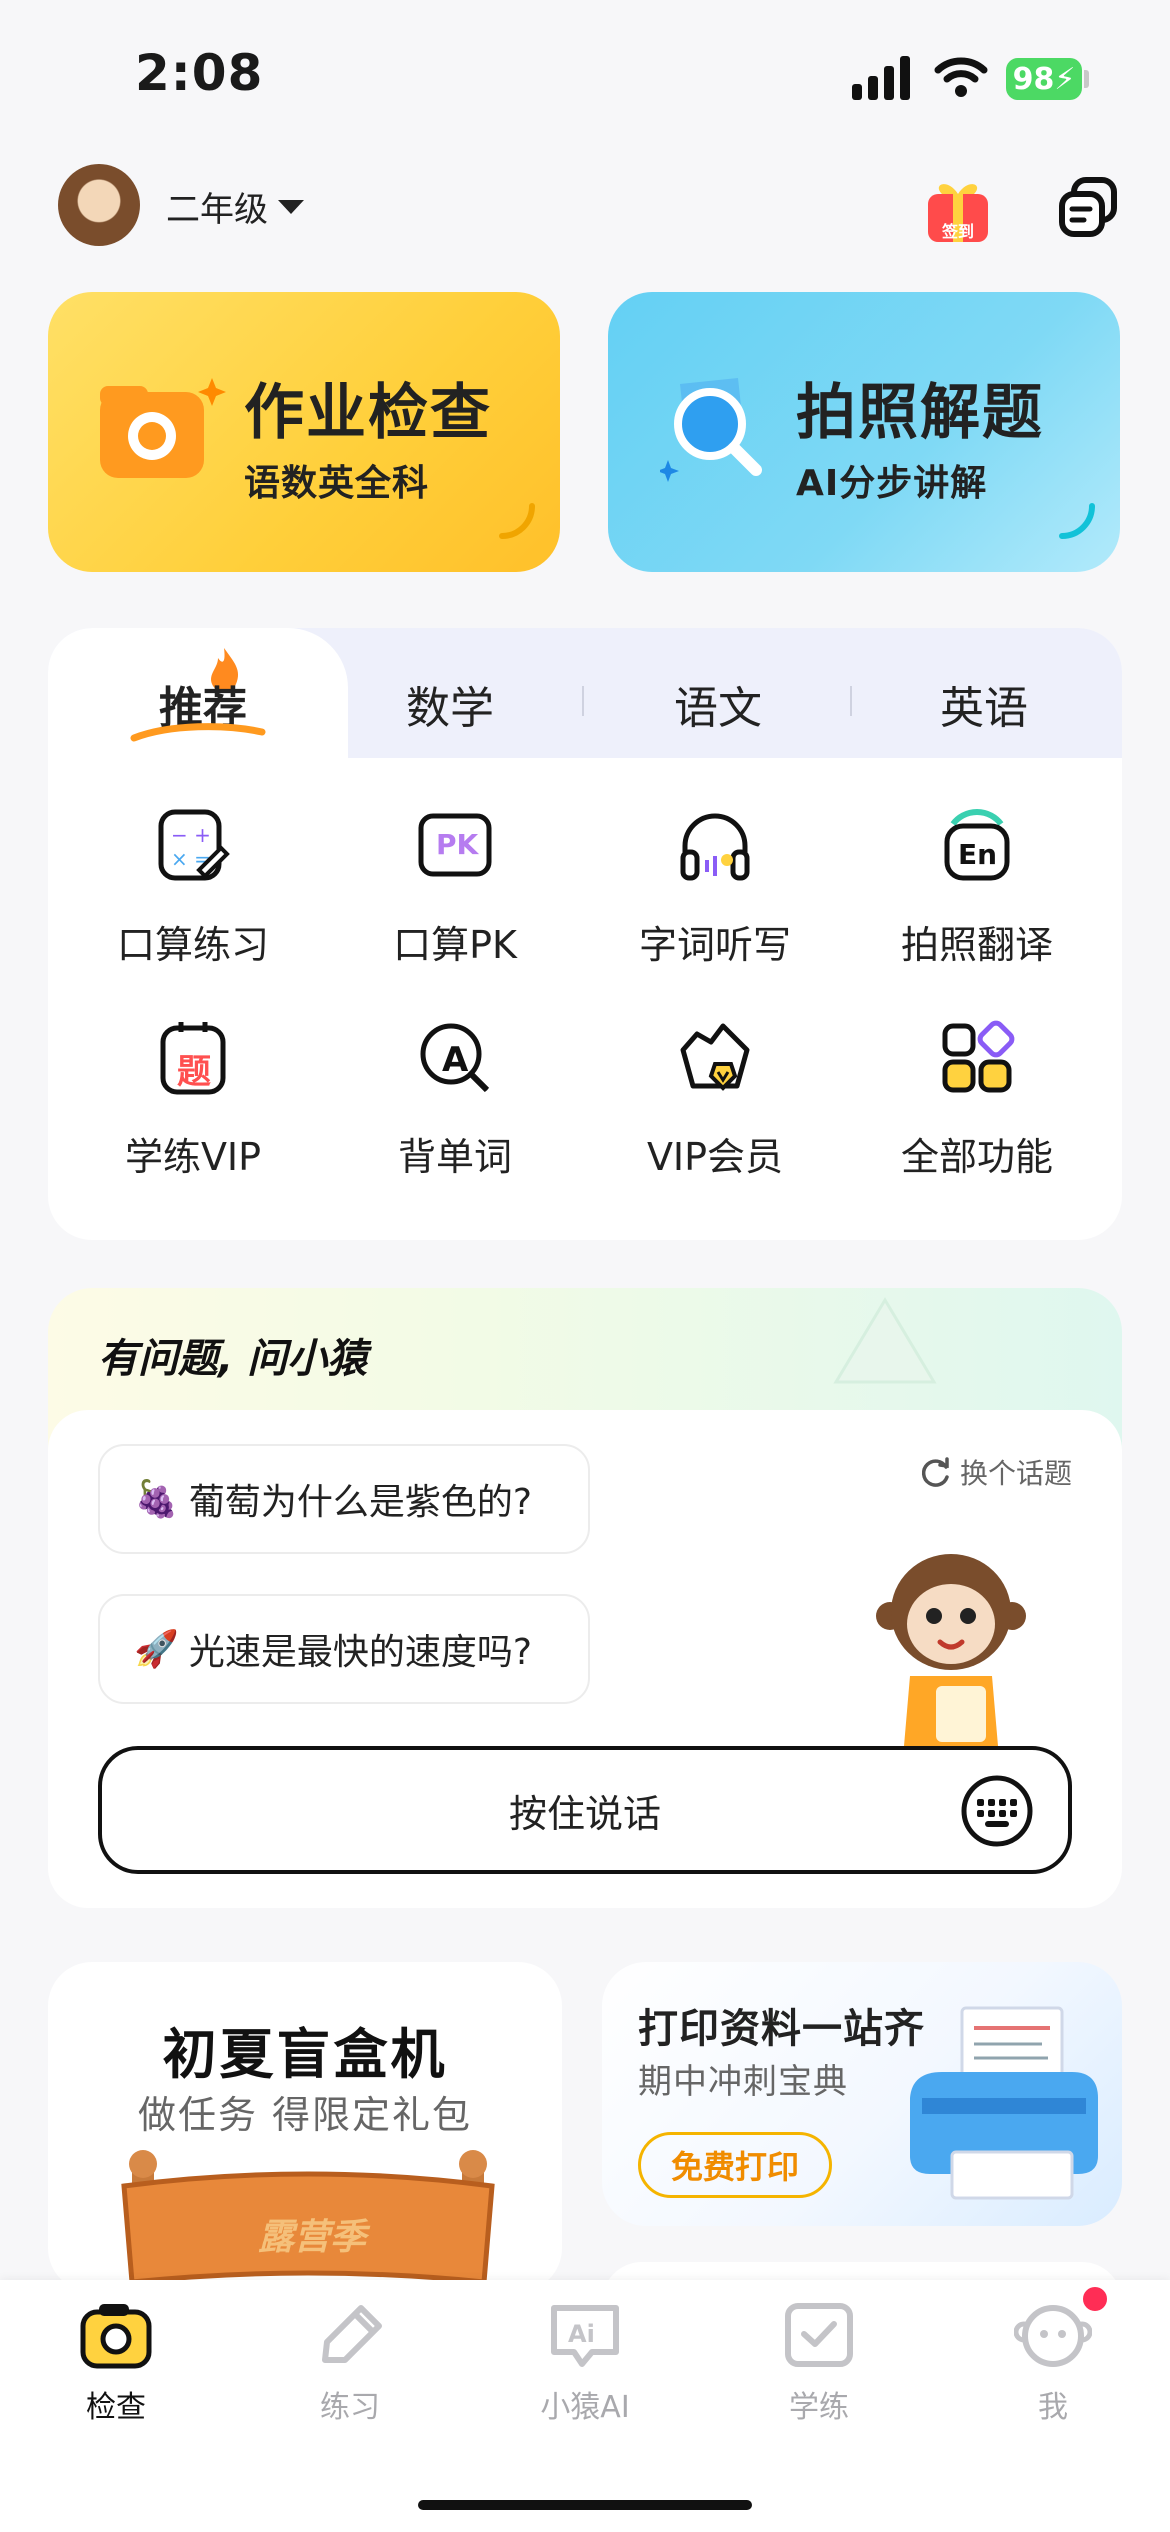 The image size is (1170, 2532). Describe the element at coordinates (976, 945) in the screenshot. I see `feature-label: 拍照翻译` at that location.